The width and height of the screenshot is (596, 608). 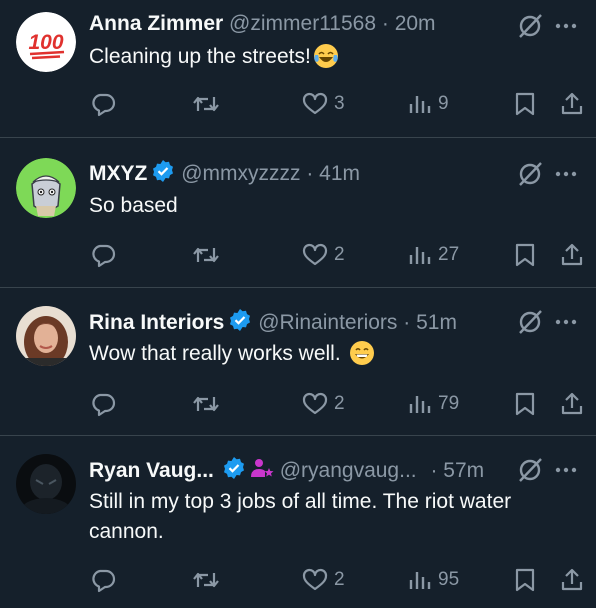 I want to click on author-handle: @zimmer11568, so click(x=302, y=23).